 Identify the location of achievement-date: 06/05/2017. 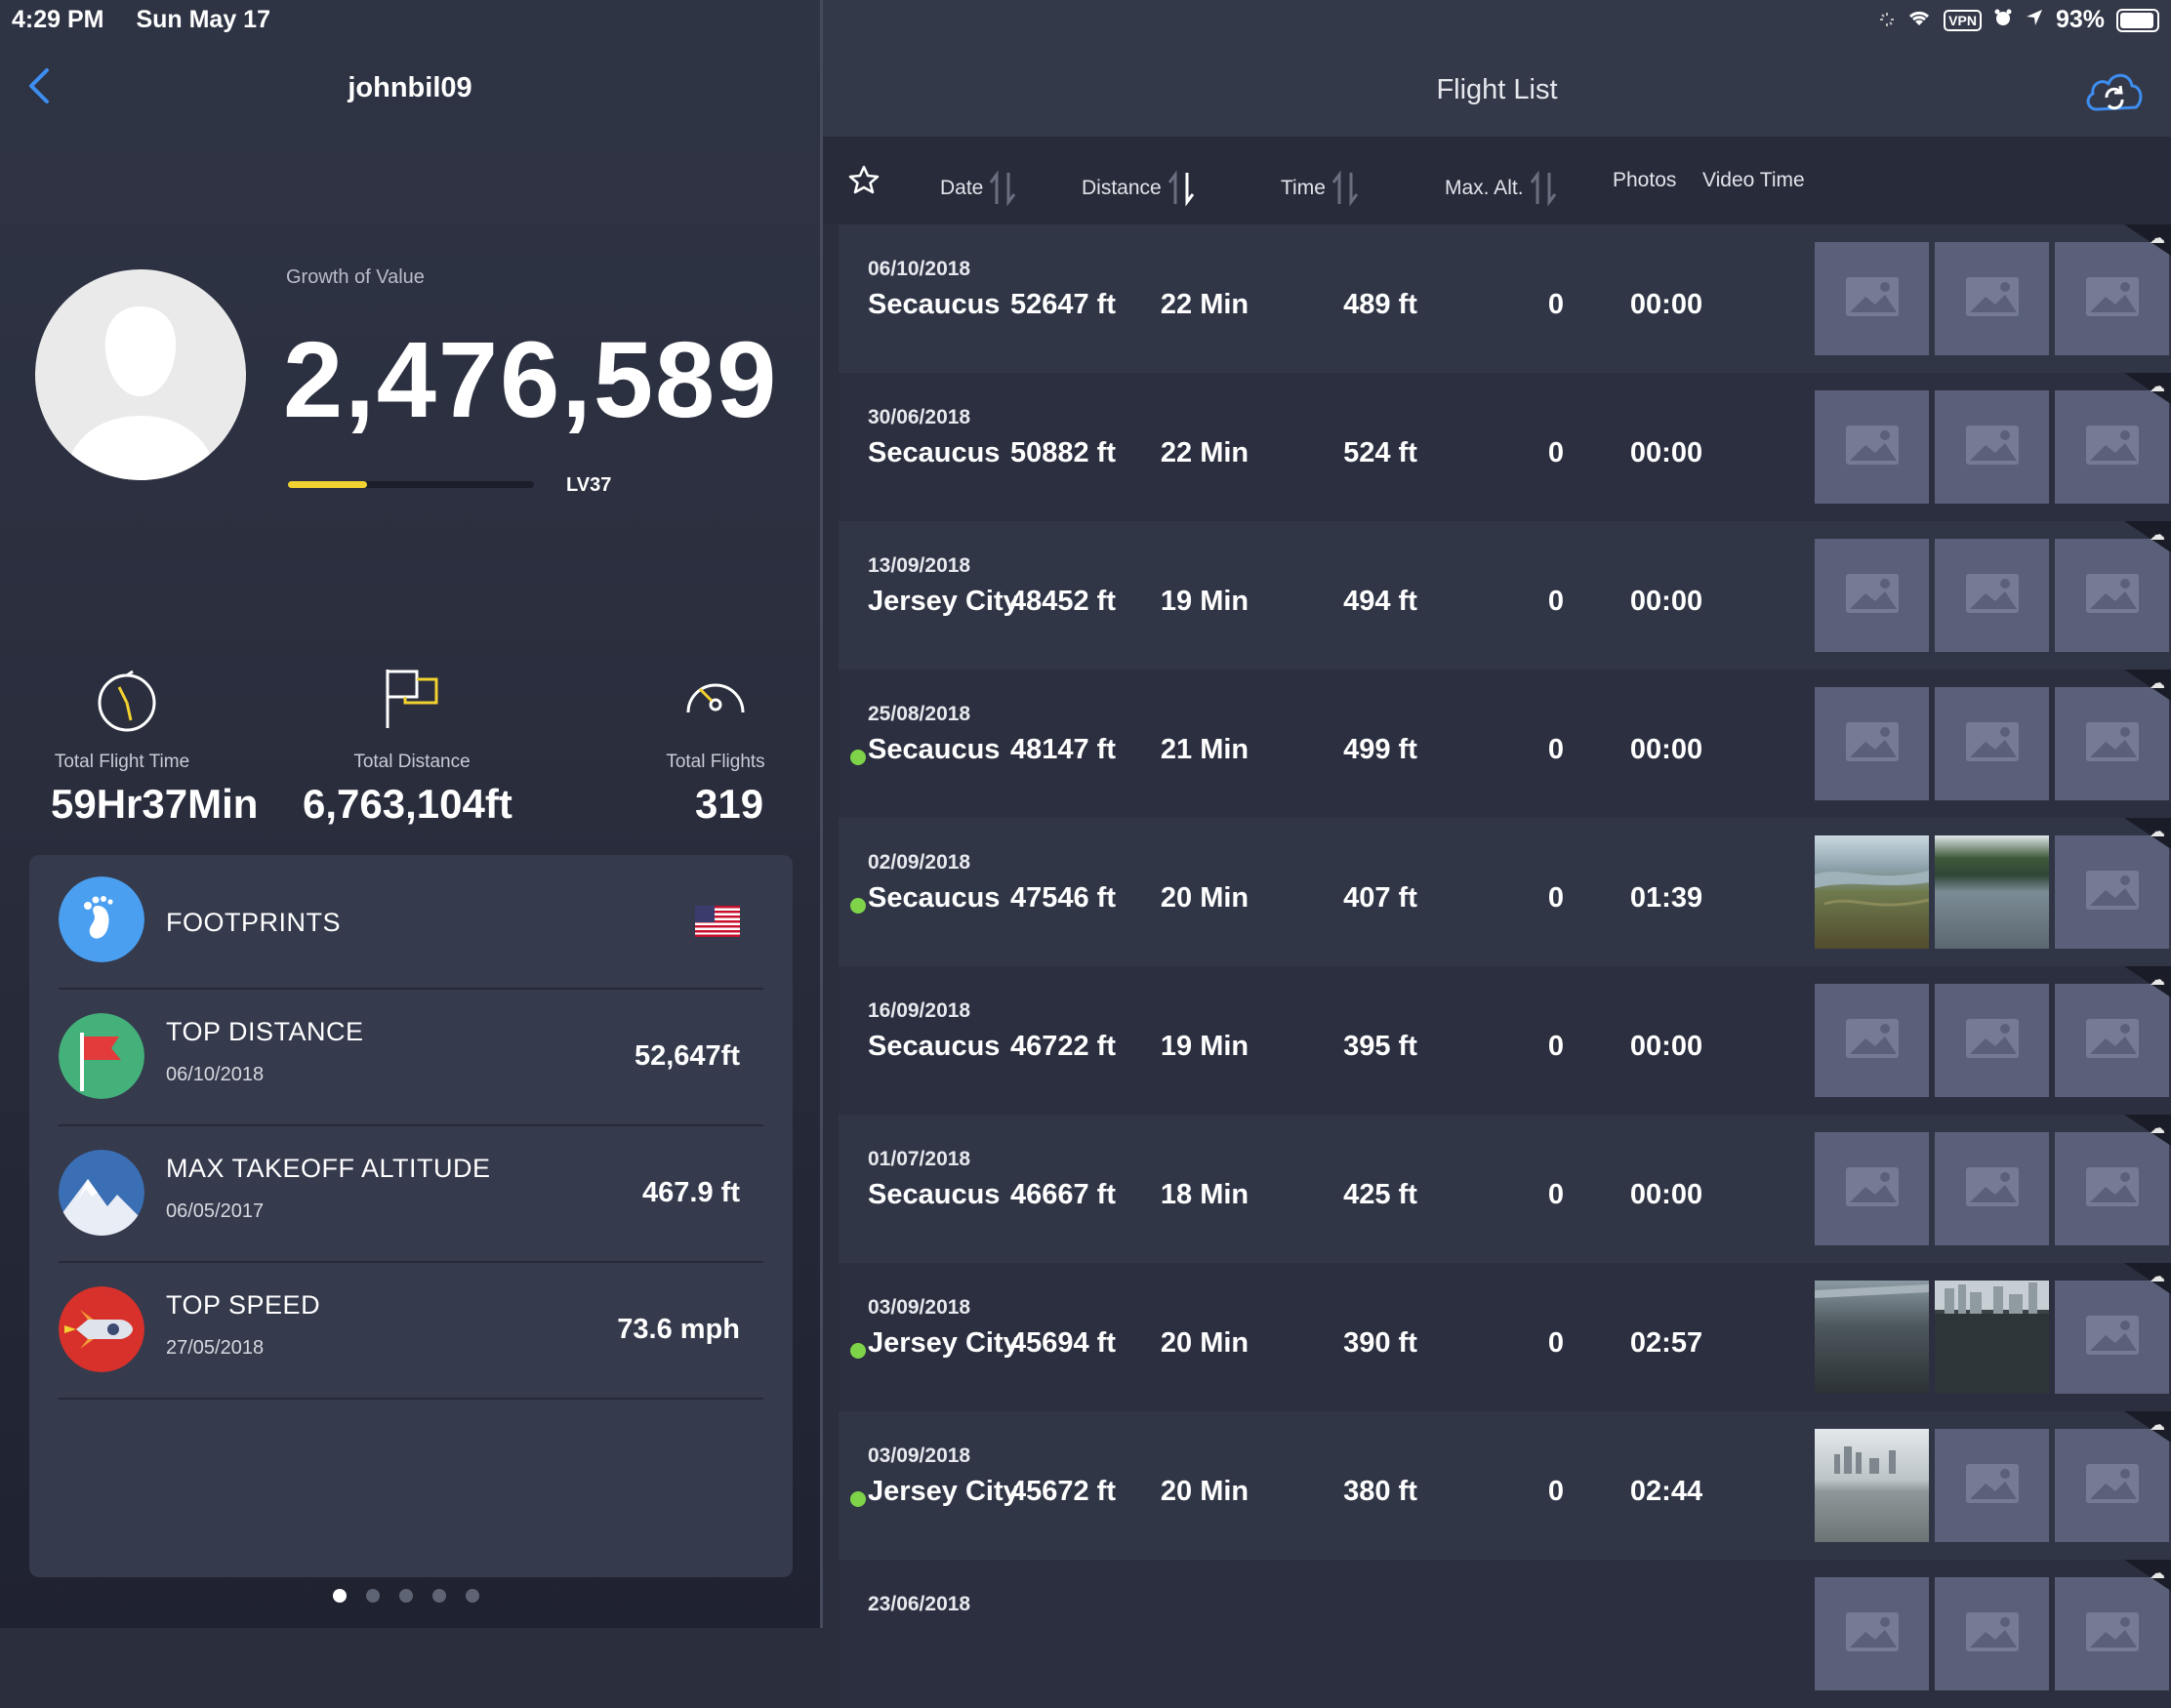
(215, 1211).